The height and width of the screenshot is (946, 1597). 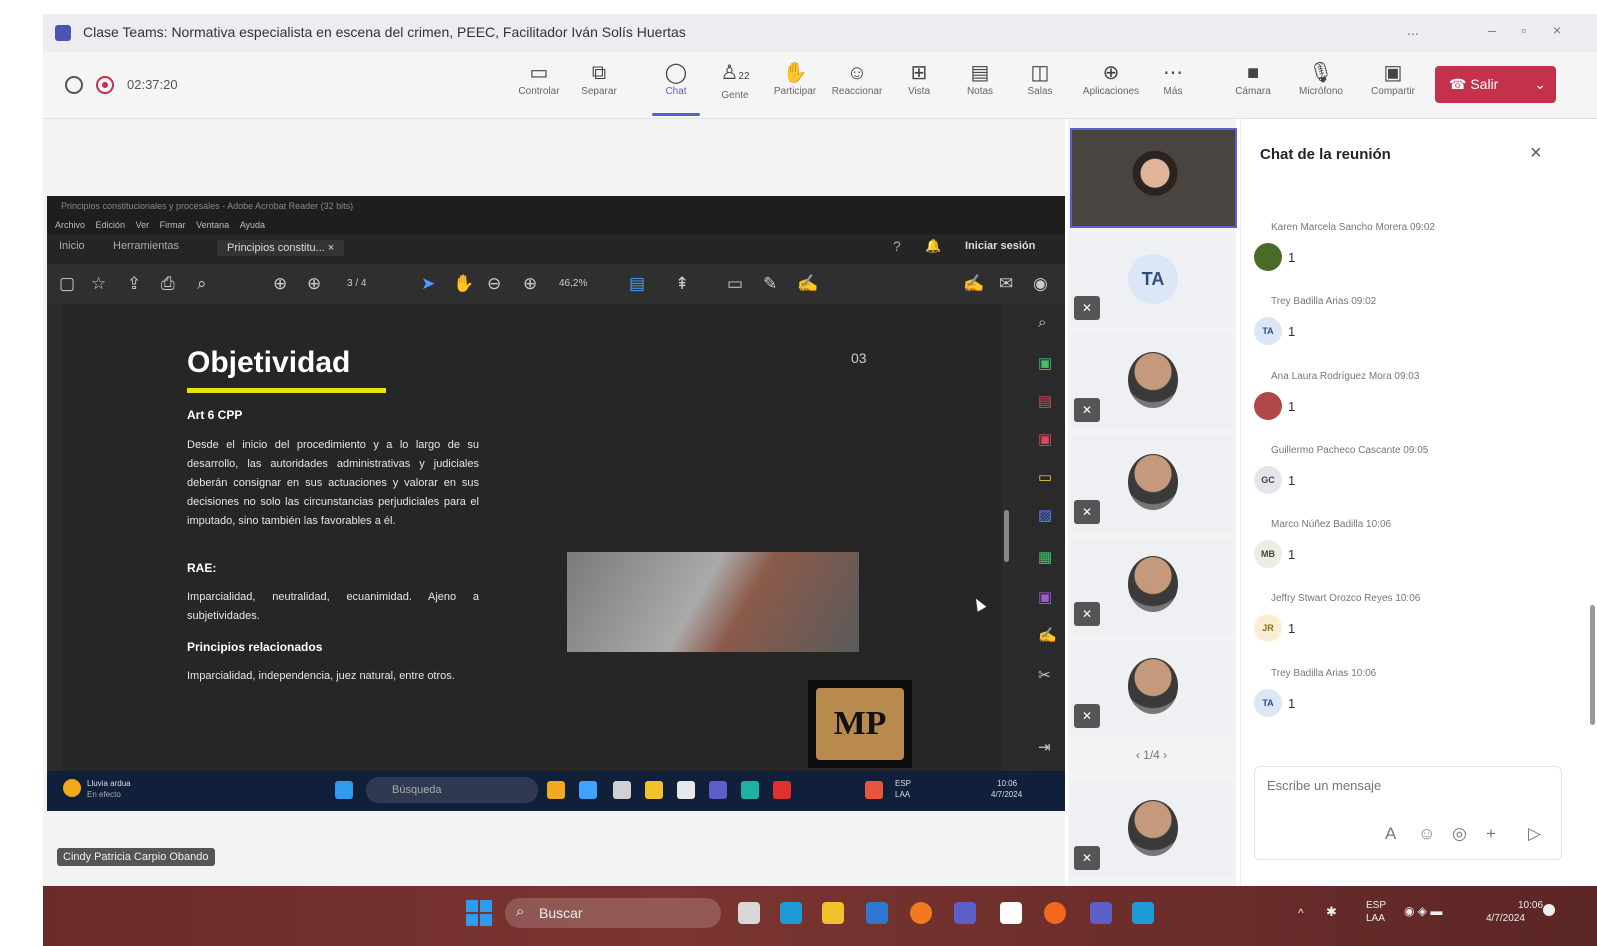 What do you see at coordinates (1426, 834) in the screenshot?
I see `emoji-icon: ☺` at bounding box center [1426, 834].